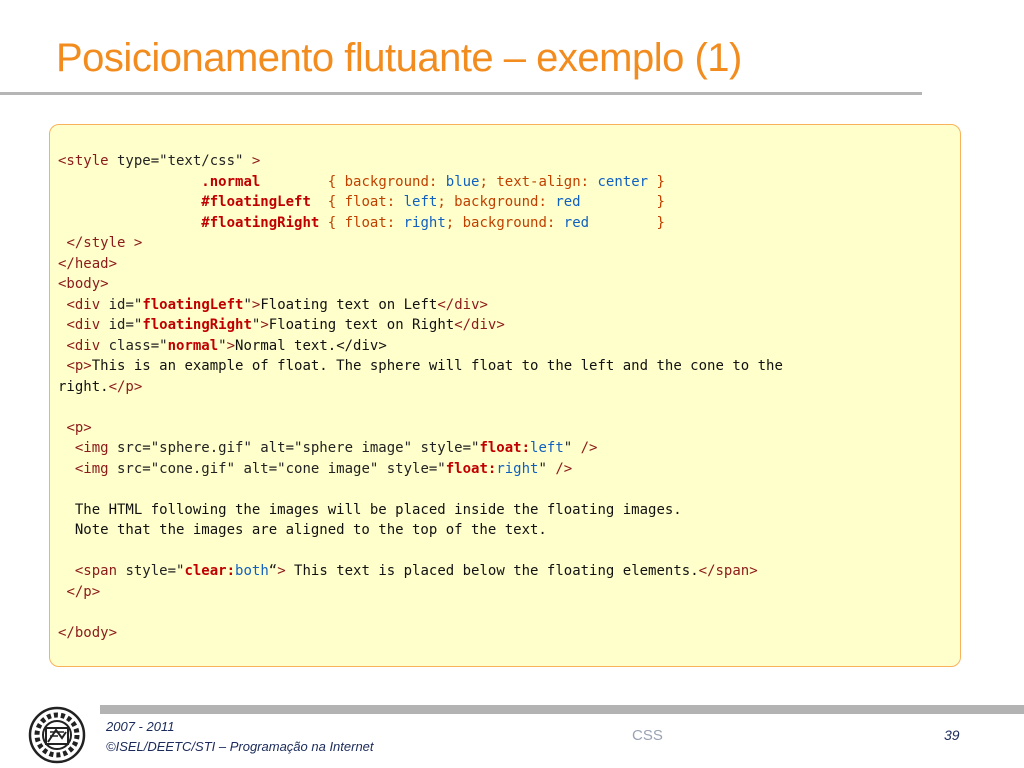 The width and height of the screenshot is (1024, 768). What do you see at coordinates (728, 571) in the screenshot?
I see `code-token: </span>` at bounding box center [728, 571].